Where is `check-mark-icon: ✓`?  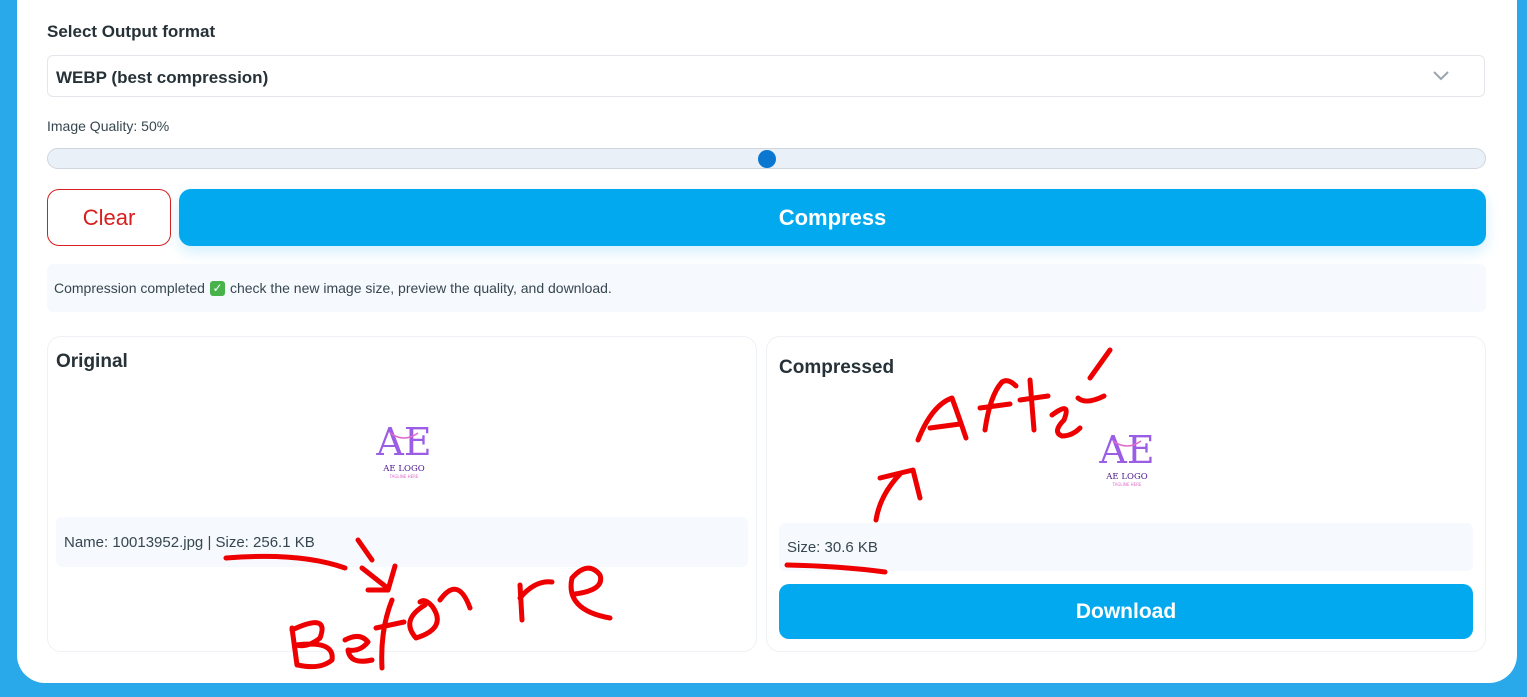 check-mark-icon: ✓ is located at coordinates (217, 288).